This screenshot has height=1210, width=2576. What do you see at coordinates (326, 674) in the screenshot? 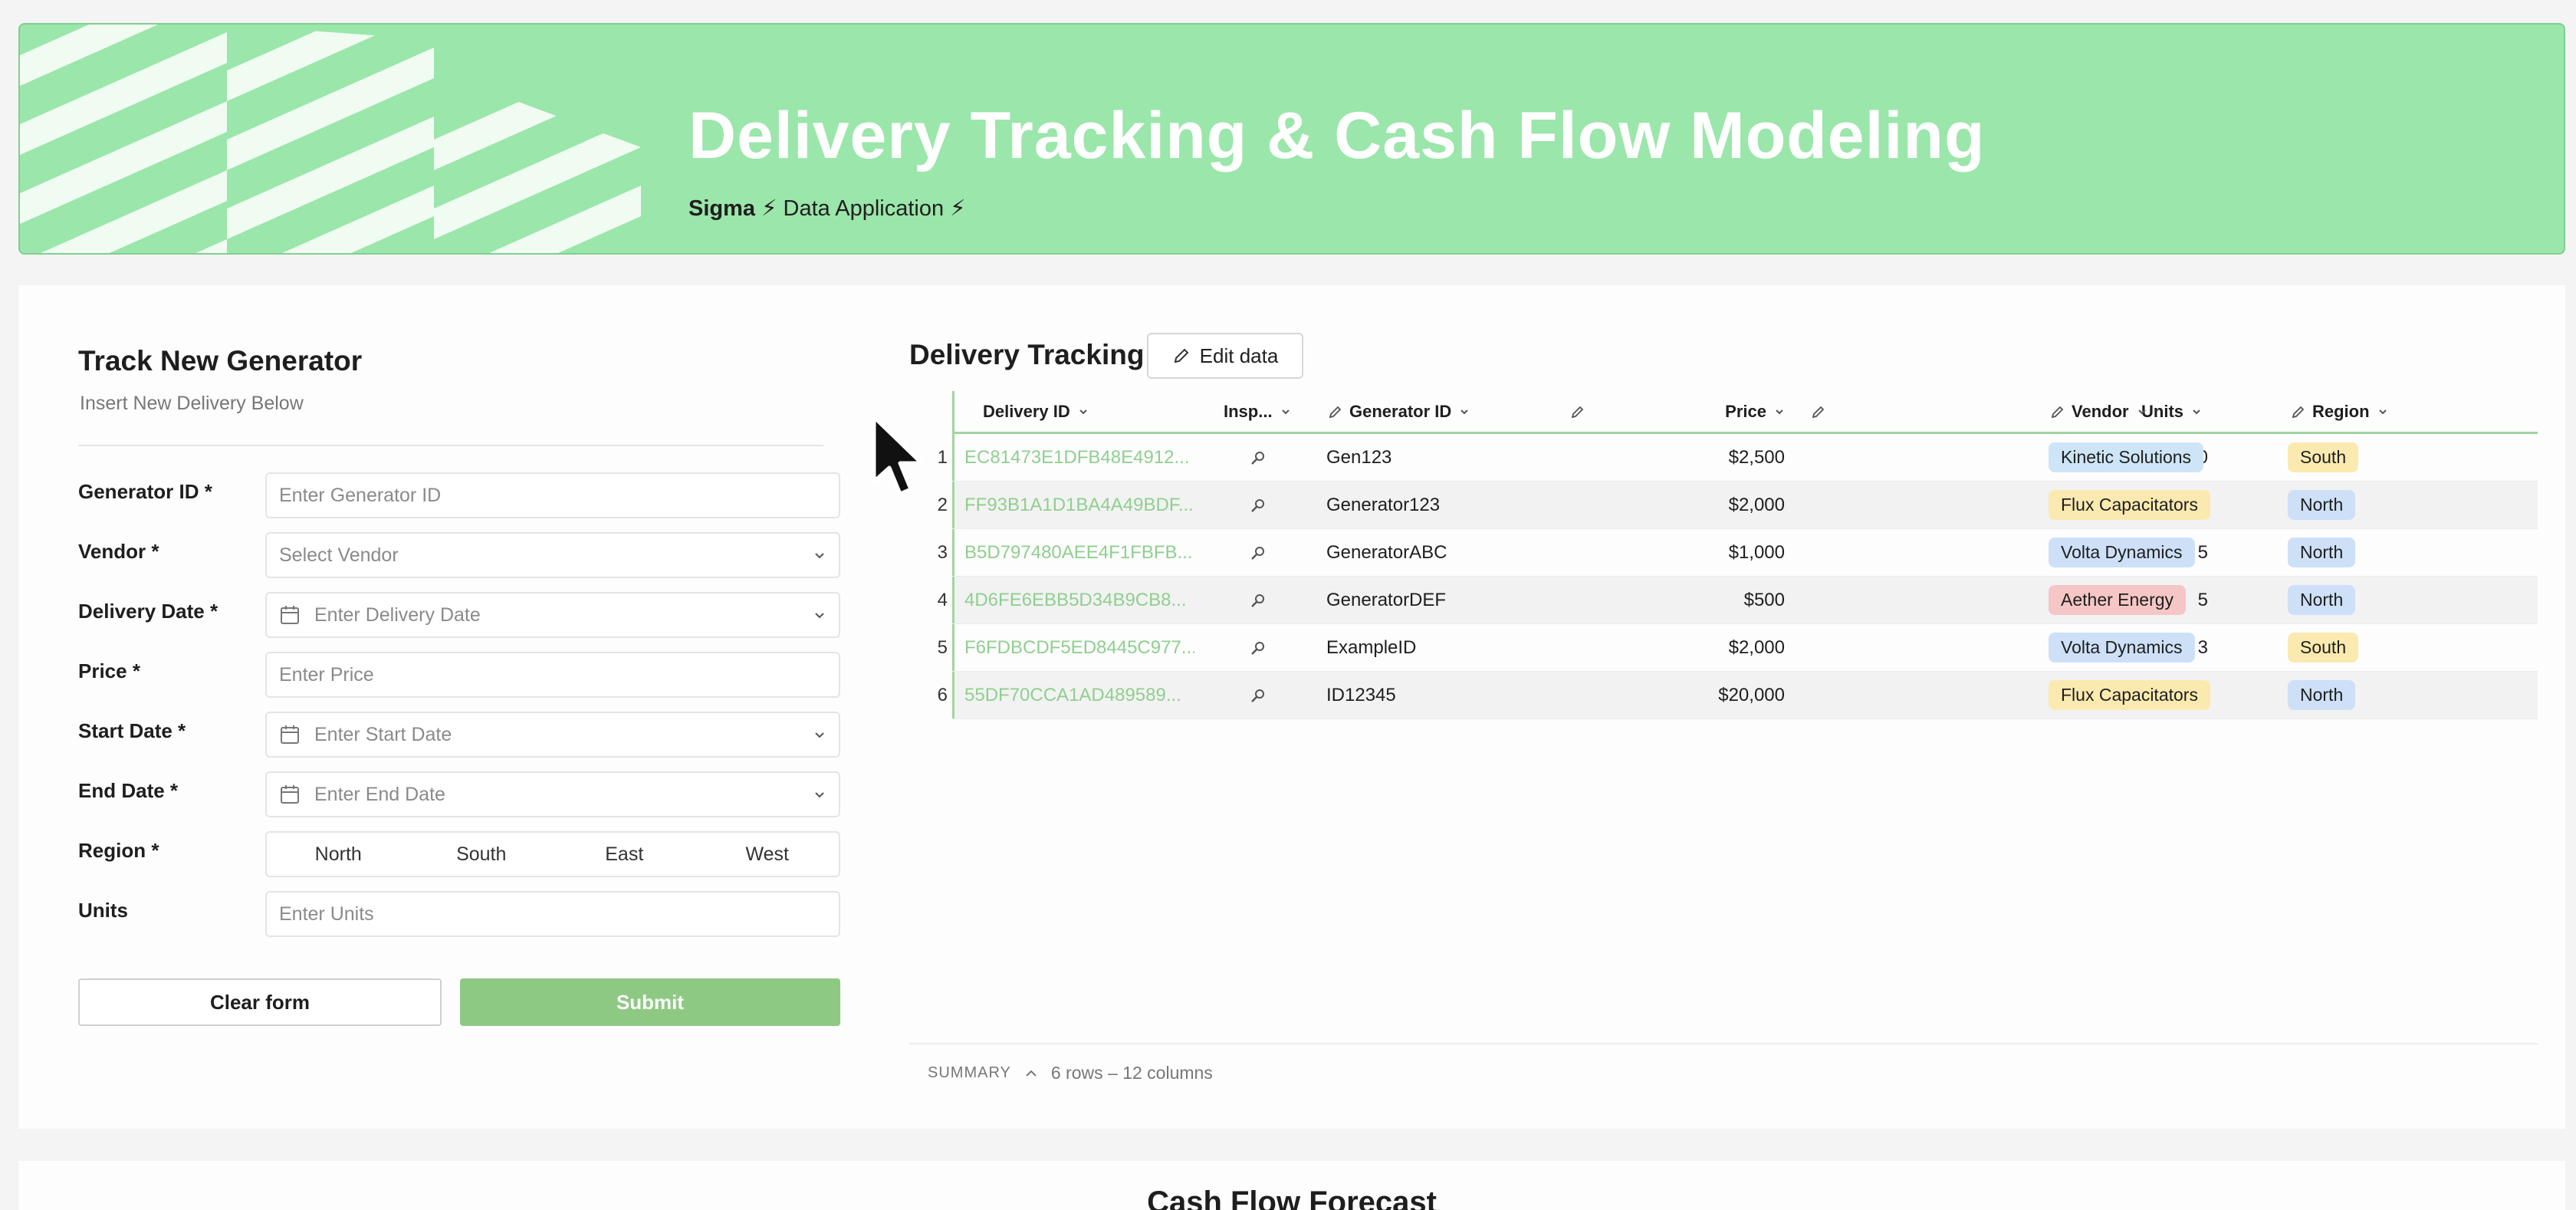
I see `price-placeholder: Enter Price` at bounding box center [326, 674].